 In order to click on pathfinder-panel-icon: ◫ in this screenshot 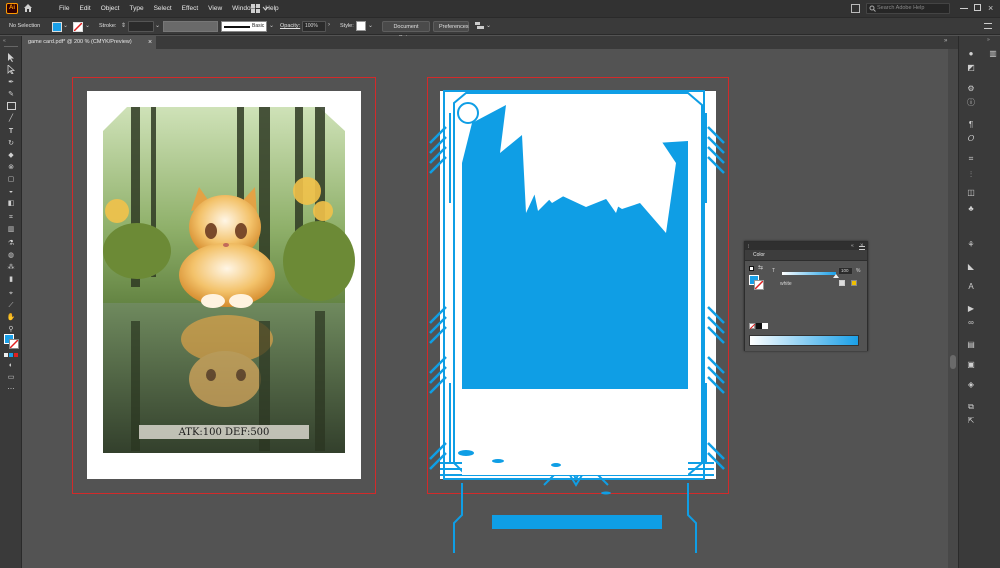, I will do `click(971, 193)`.